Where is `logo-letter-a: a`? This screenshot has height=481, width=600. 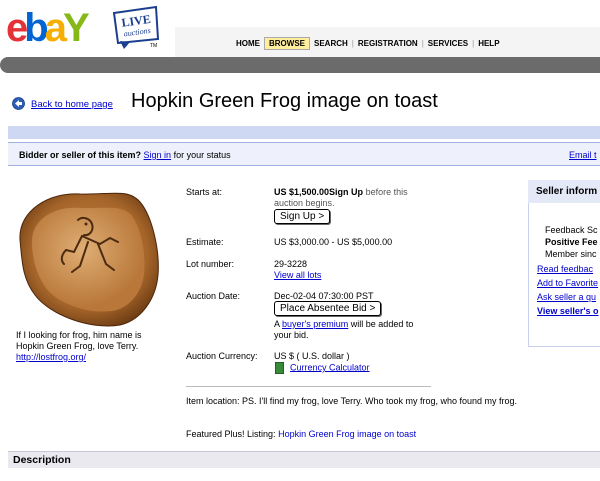 logo-letter-a: a is located at coordinates (55, 28).